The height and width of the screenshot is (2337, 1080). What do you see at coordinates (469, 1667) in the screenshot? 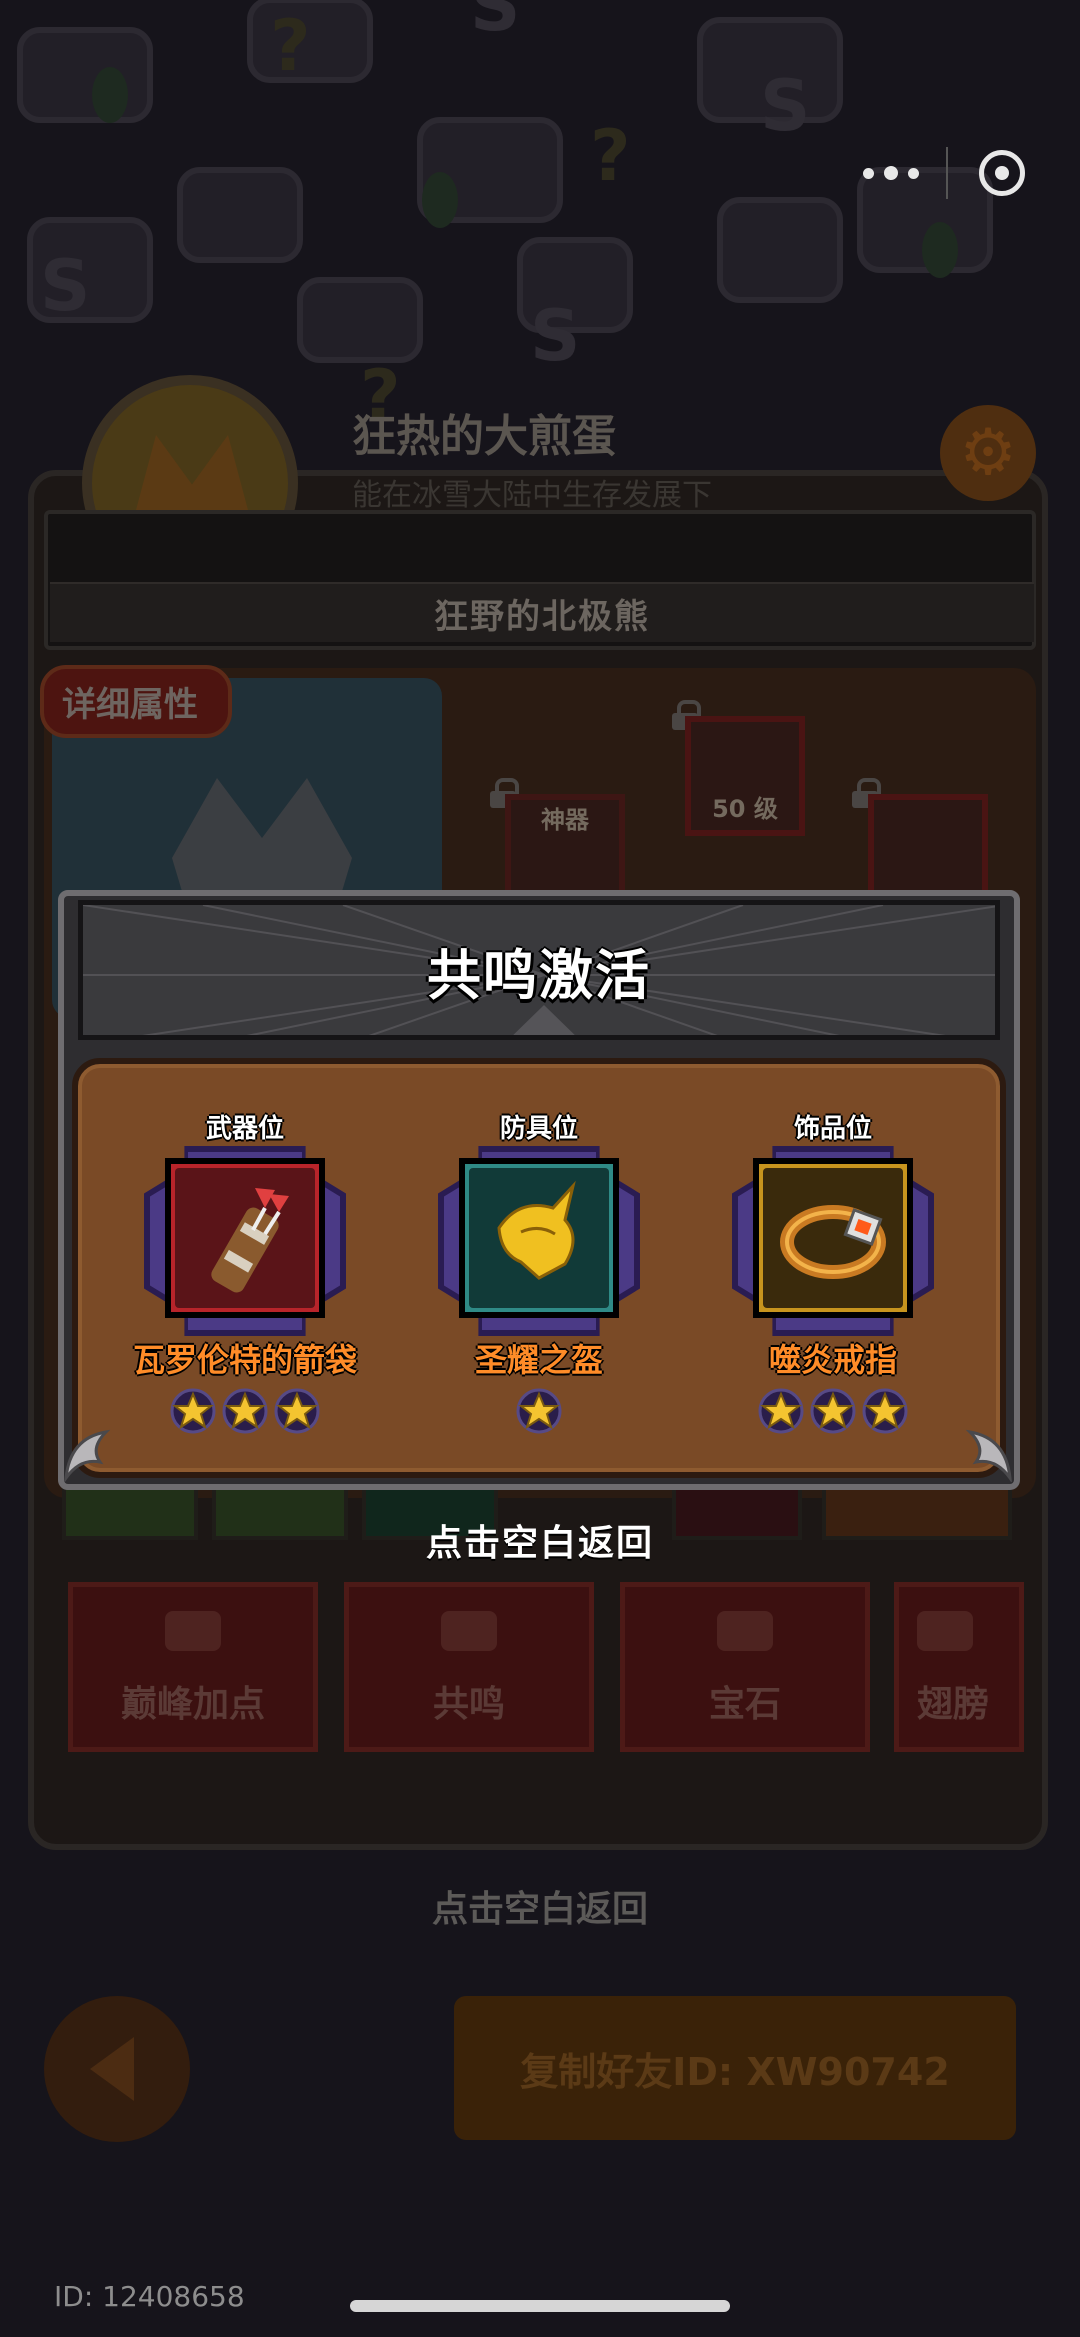
I see `feature-resonance-button: 共鸣` at bounding box center [469, 1667].